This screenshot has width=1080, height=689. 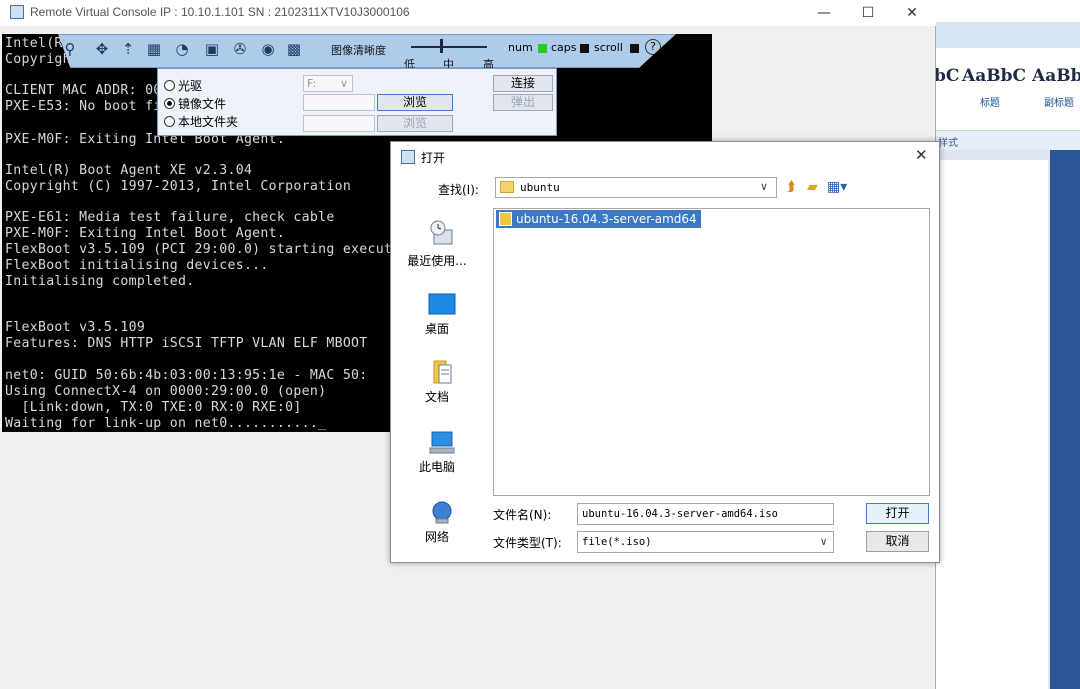 I want to click on filename-label: 文件名(N):, so click(x=522, y=515).